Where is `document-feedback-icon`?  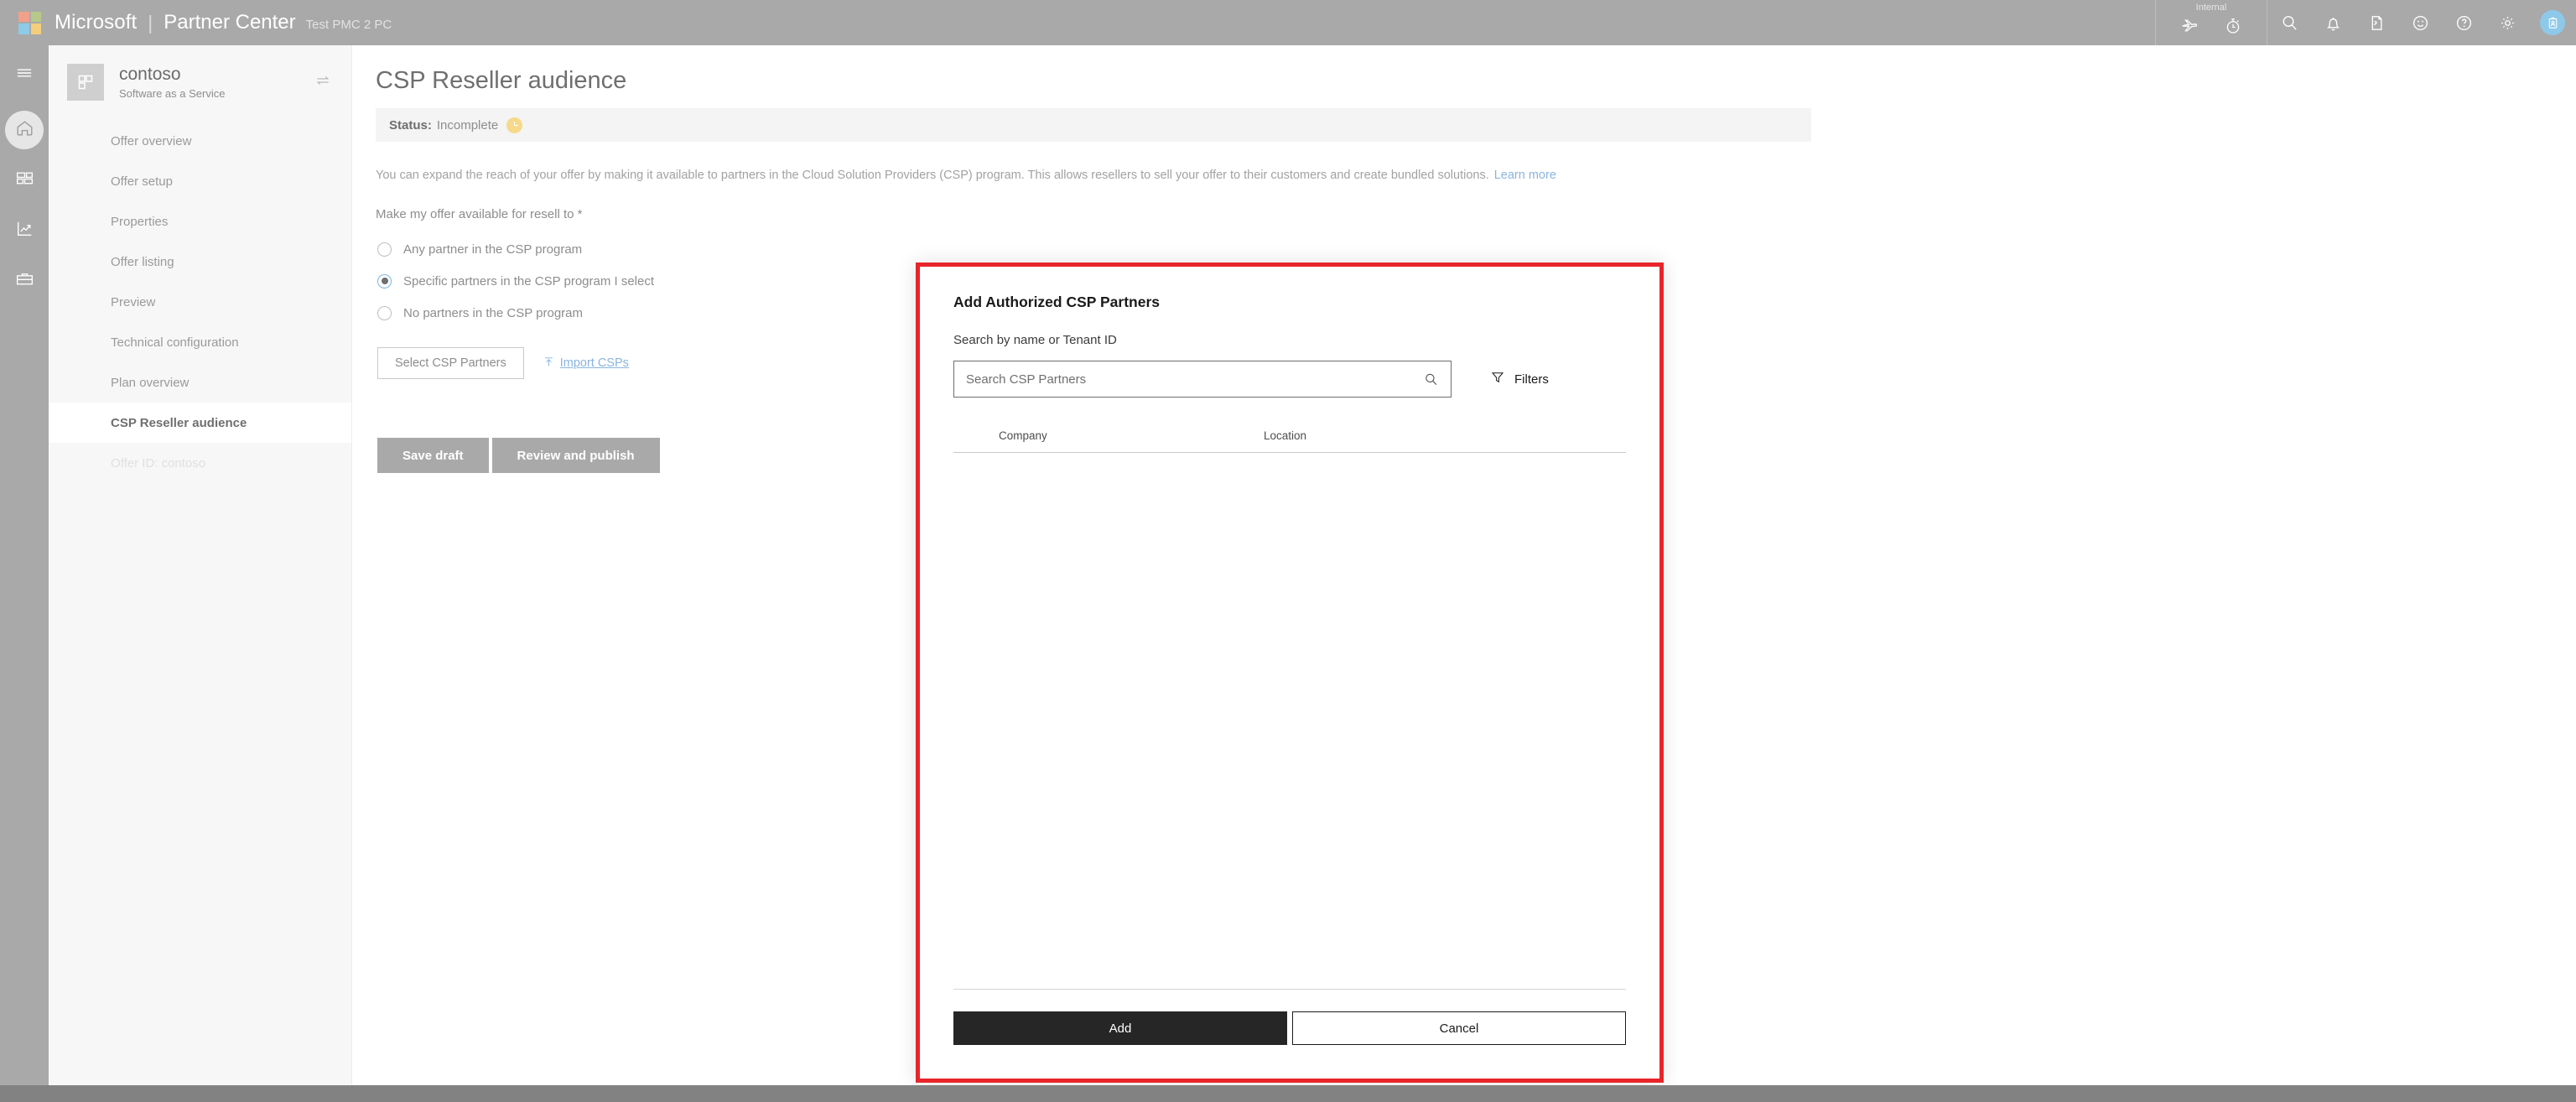 document-feedback-icon is located at coordinates (2376, 22).